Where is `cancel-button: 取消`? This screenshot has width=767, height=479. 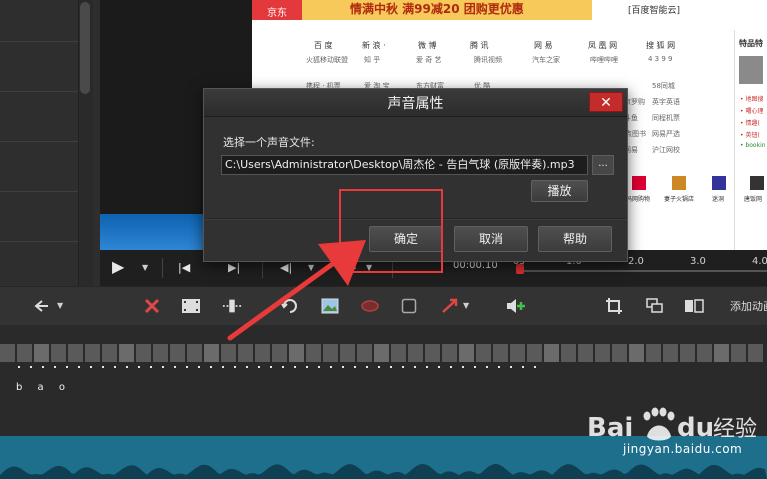 cancel-button: 取消 is located at coordinates (491, 239).